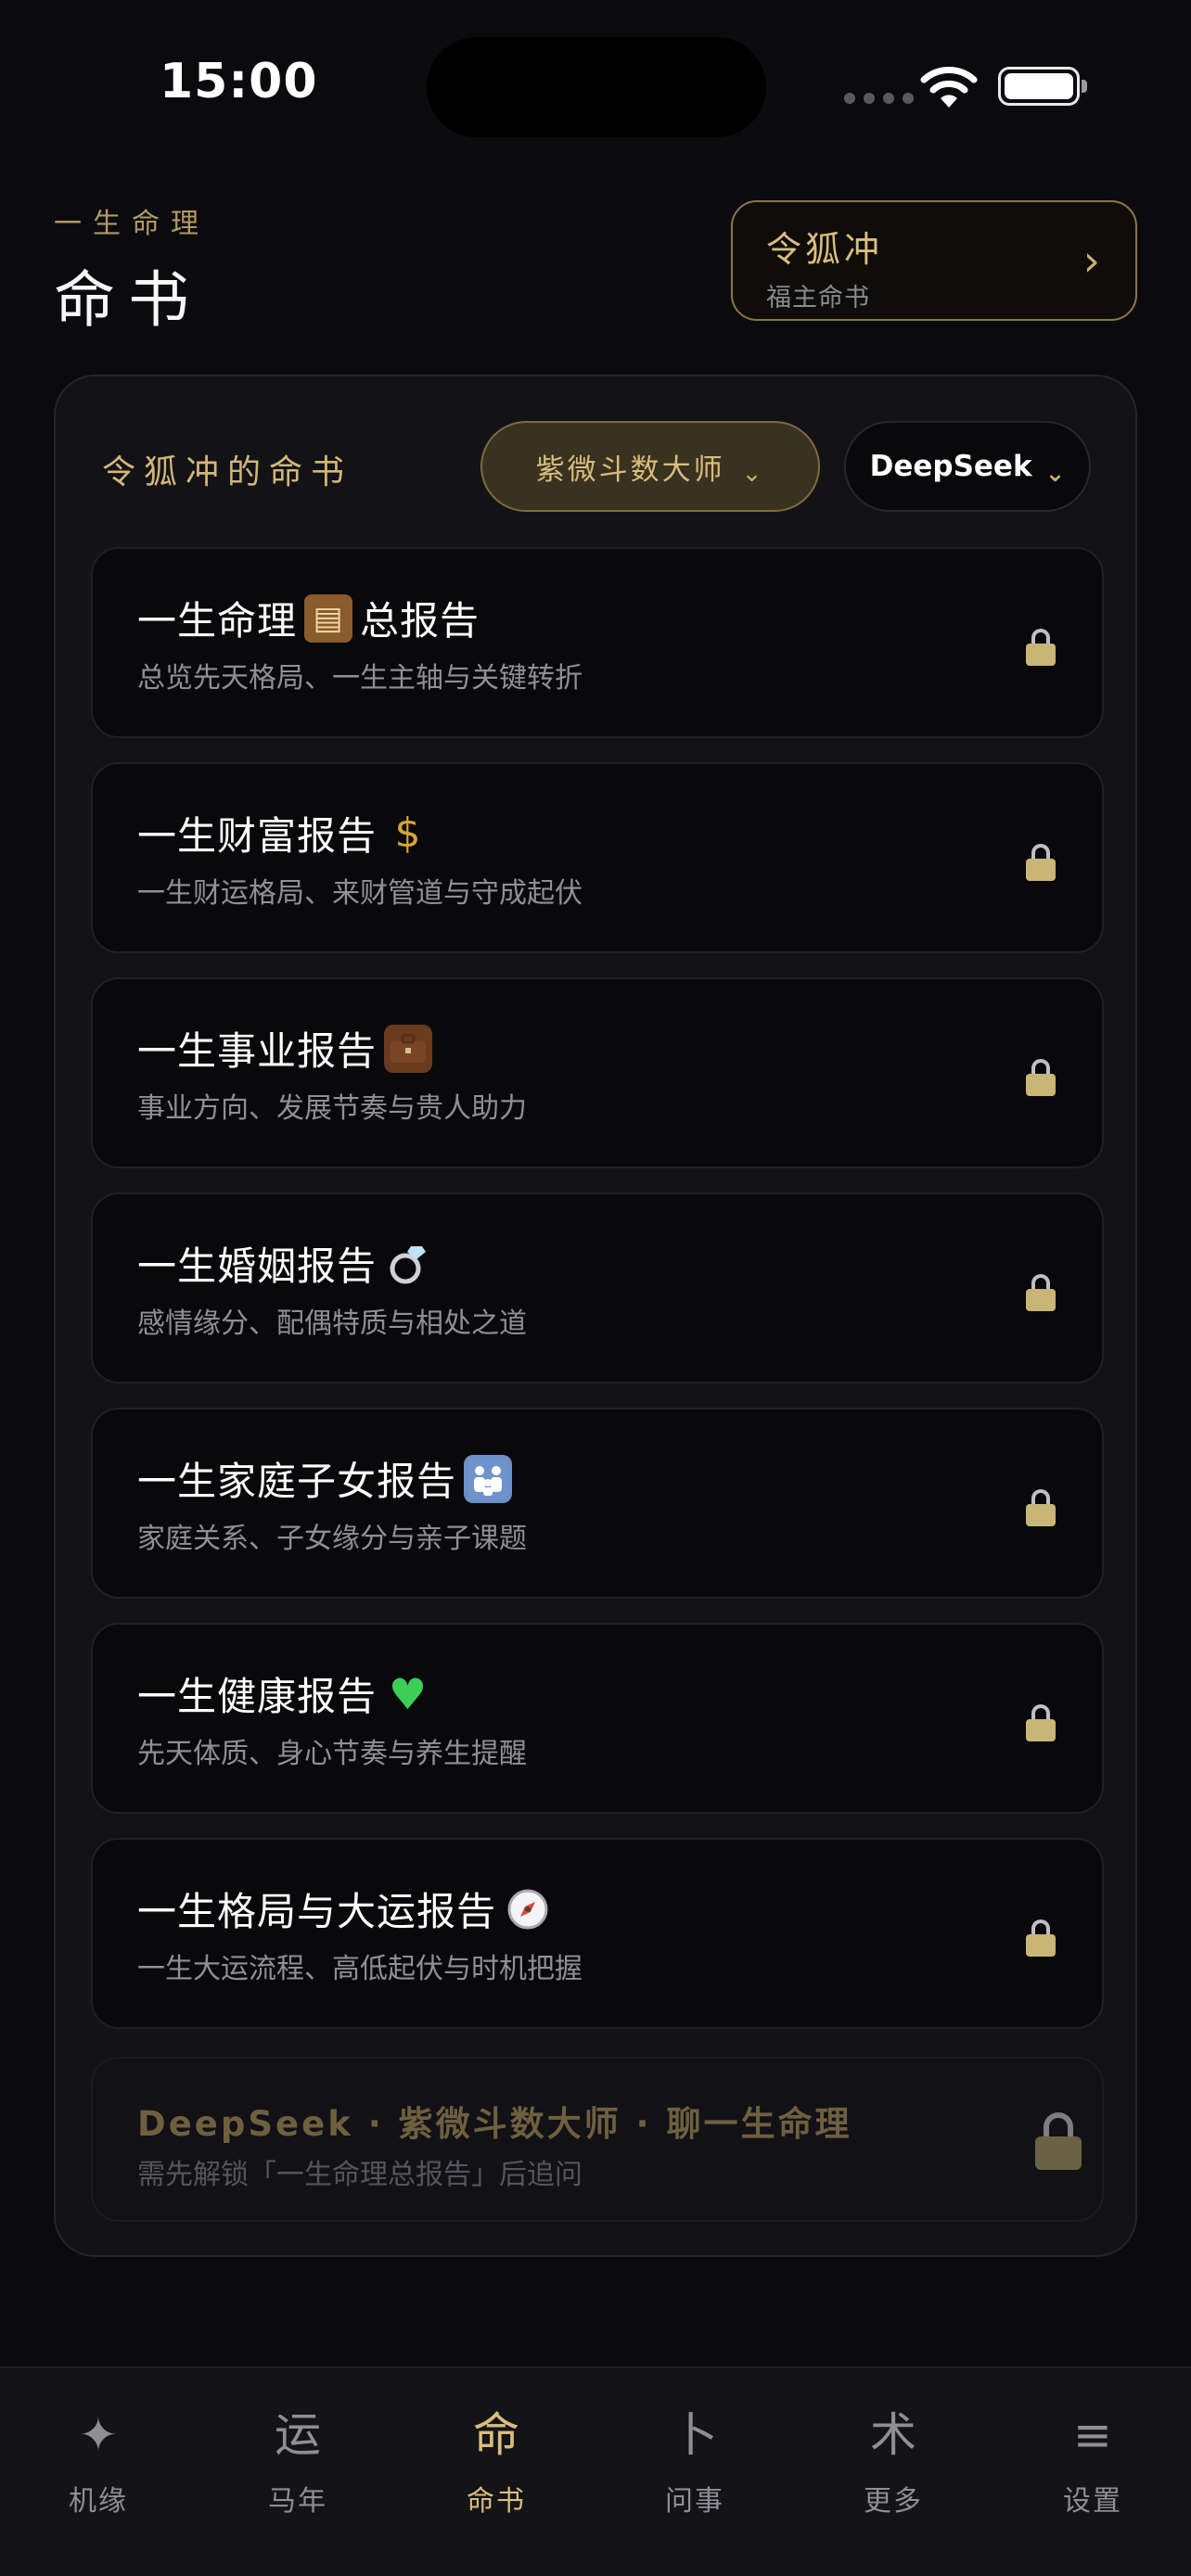 The width and height of the screenshot is (1191, 2576). Describe the element at coordinates (98, 2501) in the screenshot. I see `tab-label: 机缘` at that location.